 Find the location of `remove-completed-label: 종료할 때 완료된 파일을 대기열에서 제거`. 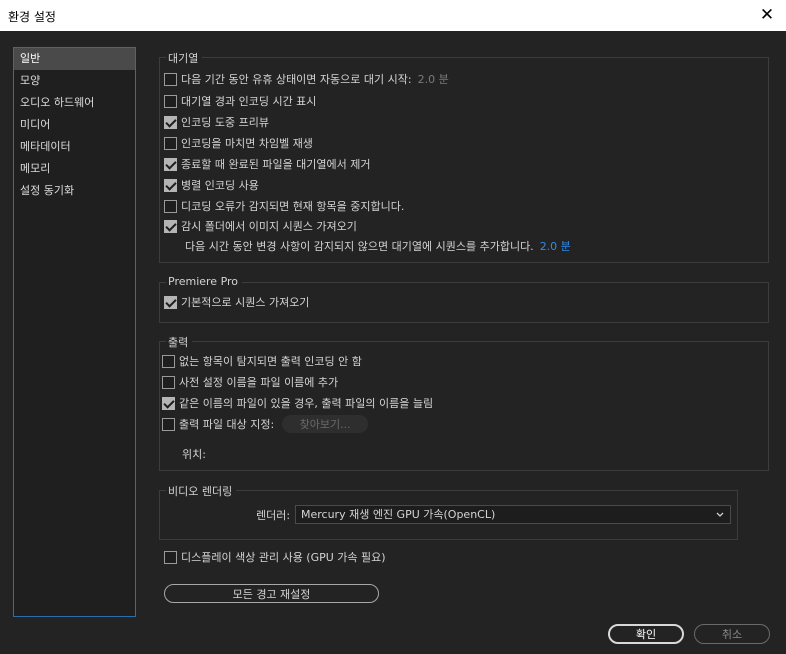

remove-completed-label: 종료할 때 완료된 파일을 대기열에서 제거 is located at coordinates (276, 164).